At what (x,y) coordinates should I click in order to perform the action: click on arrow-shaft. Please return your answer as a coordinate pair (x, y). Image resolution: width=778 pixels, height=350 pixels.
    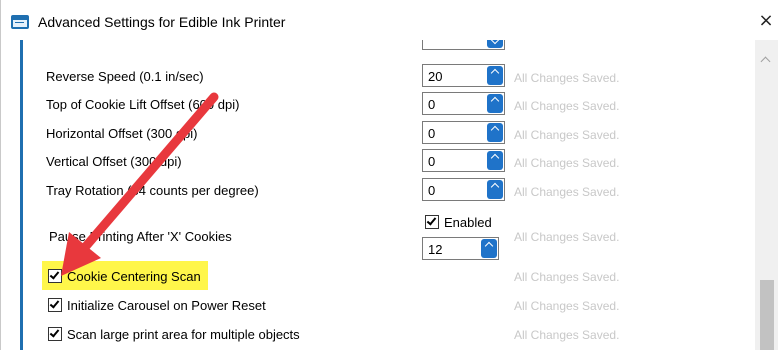
    Looking at the image, I should click on (147, 174).